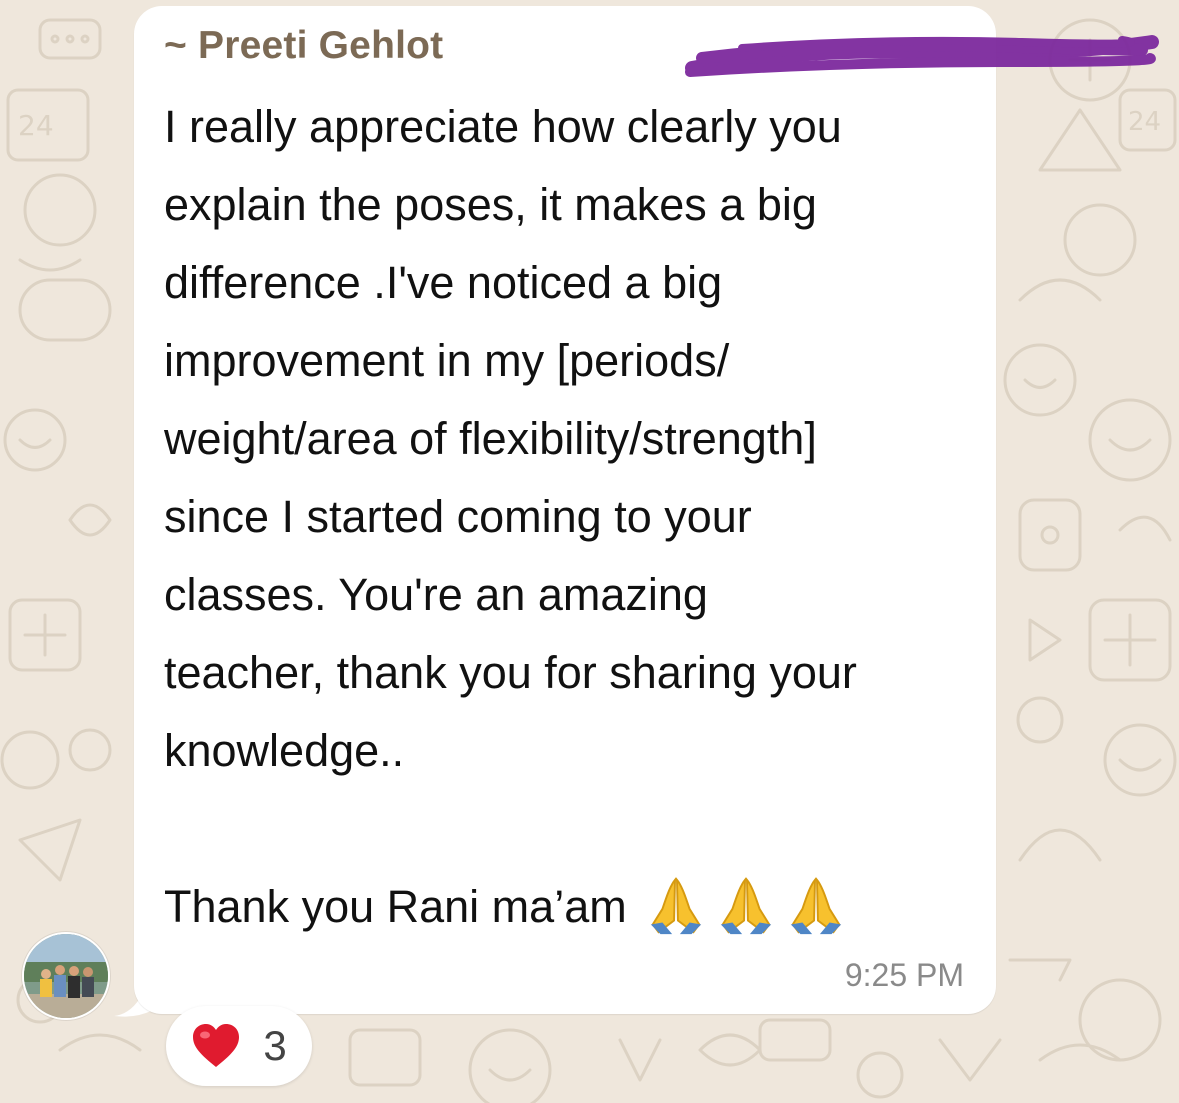 This screenshot has height=1103, width=1179. Describe the element at coordinates (458, 516) in the screenshot. I see `message-line: since I started coming to your` at that location.